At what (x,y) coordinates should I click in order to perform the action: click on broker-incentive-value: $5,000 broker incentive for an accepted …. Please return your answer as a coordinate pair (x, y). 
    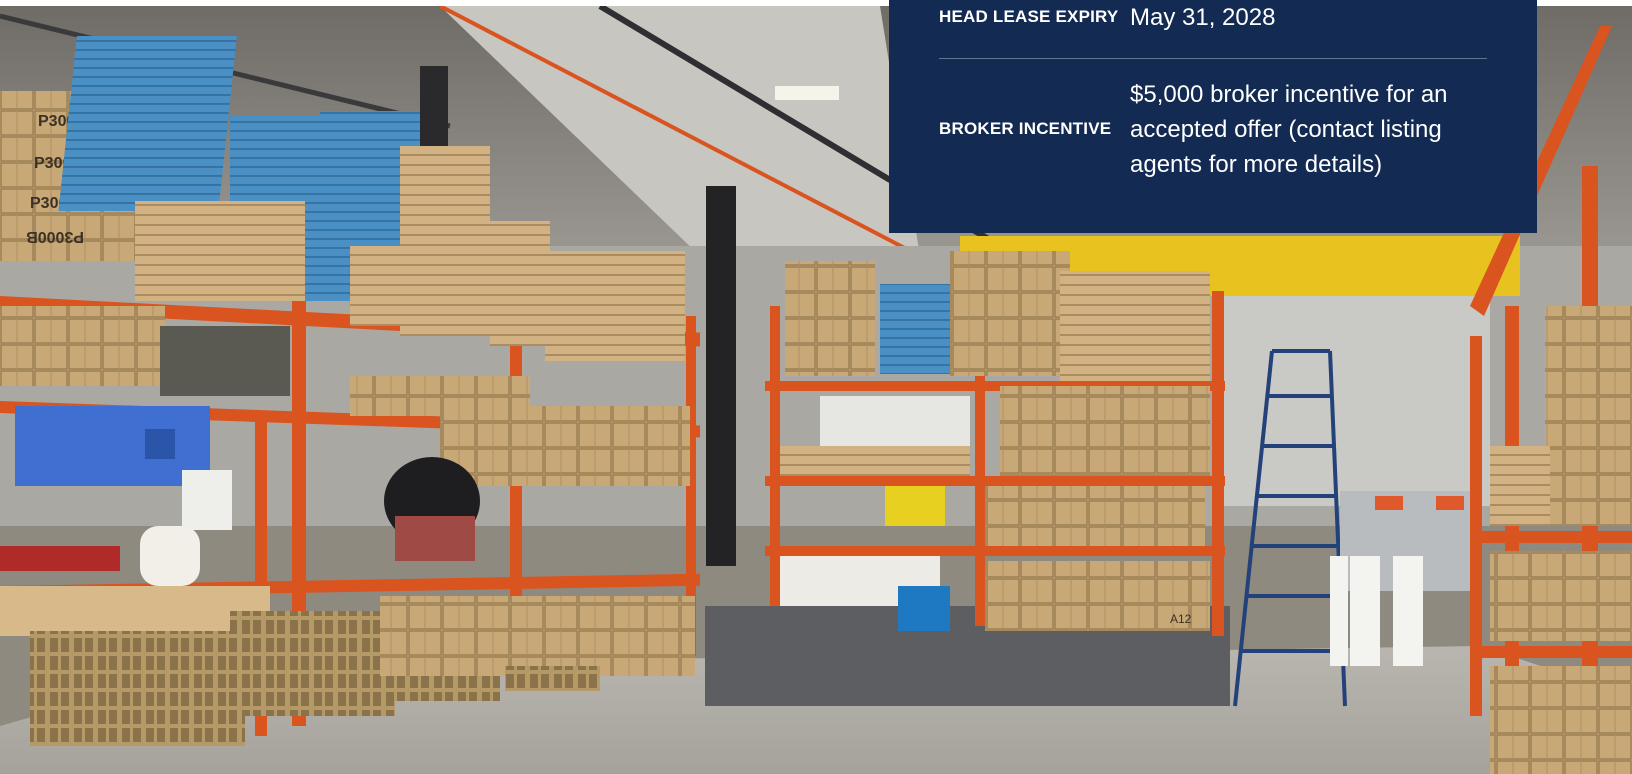
    Looking at the image, I should click on (1289, 129).